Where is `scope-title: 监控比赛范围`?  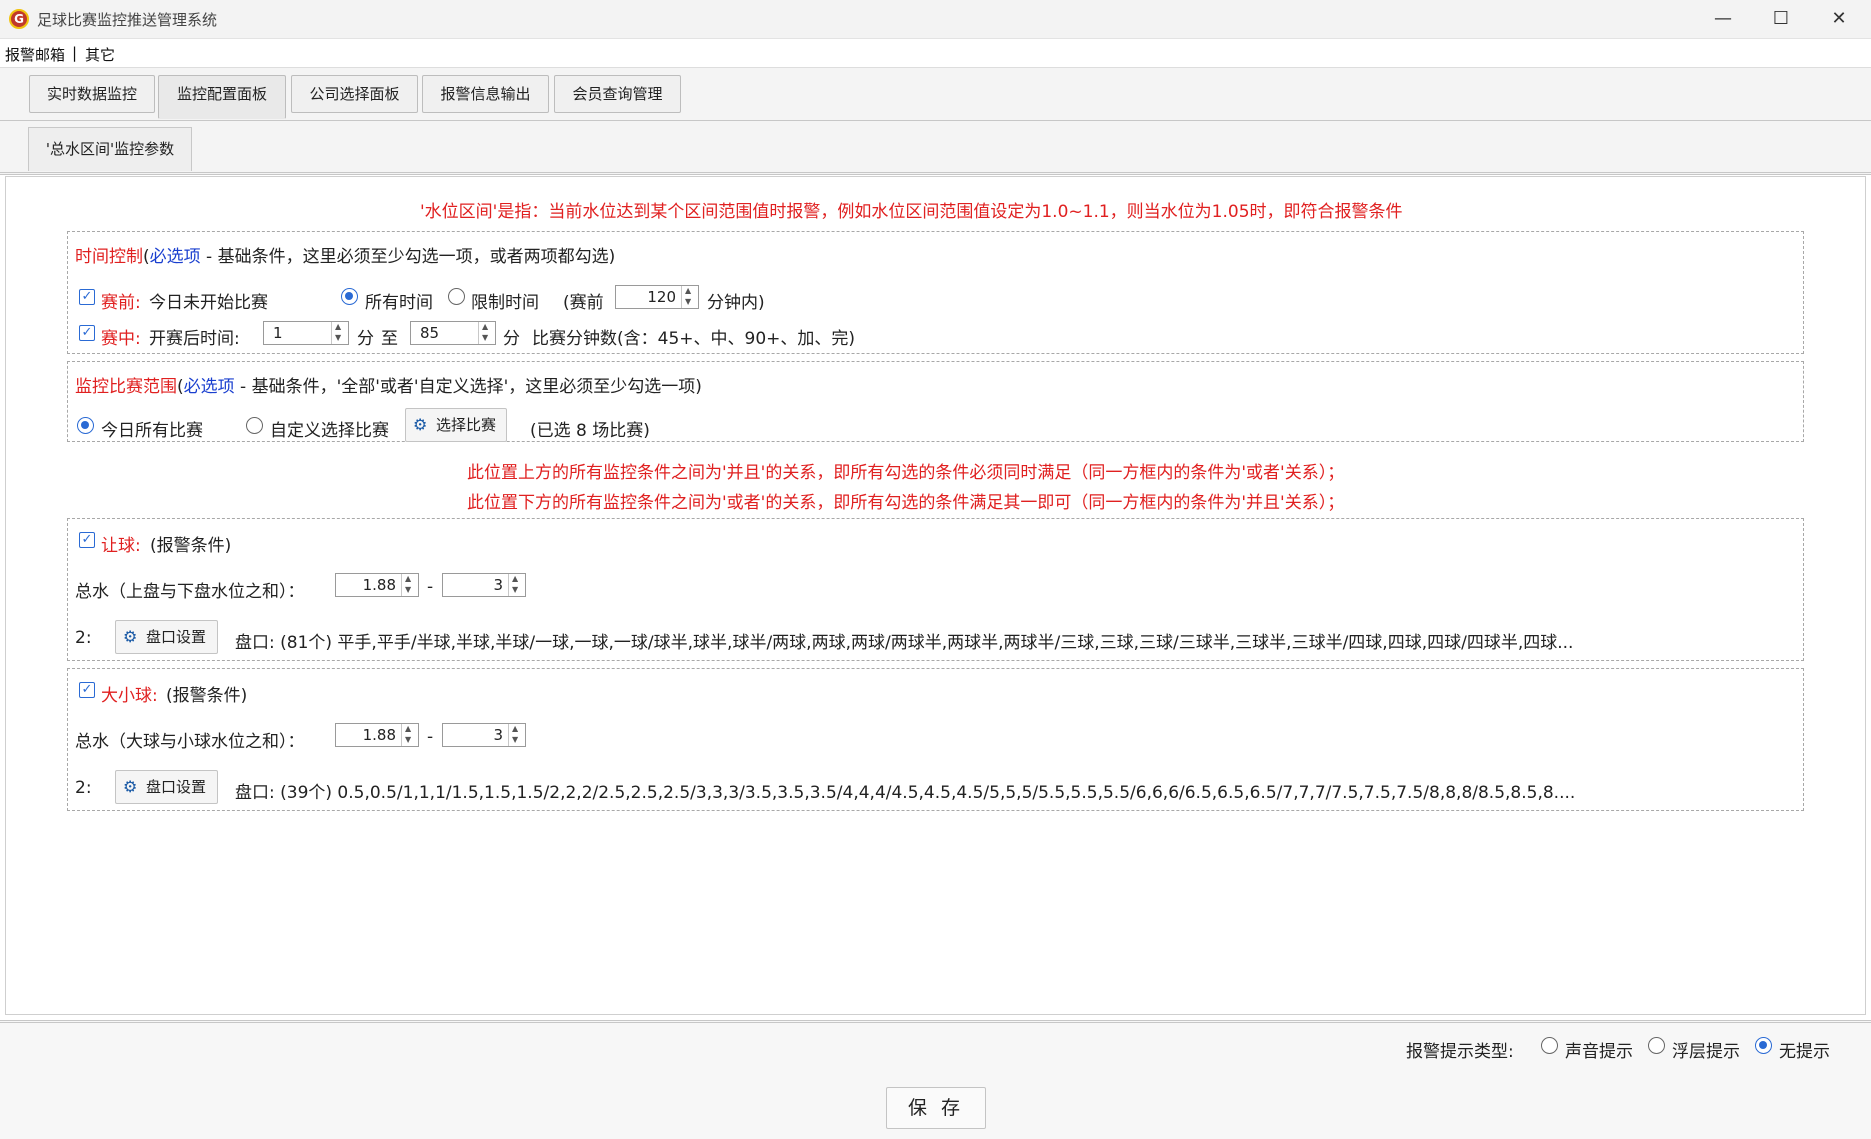
scope-title: 监控比赛范围 is located at coordinates (126, 387).